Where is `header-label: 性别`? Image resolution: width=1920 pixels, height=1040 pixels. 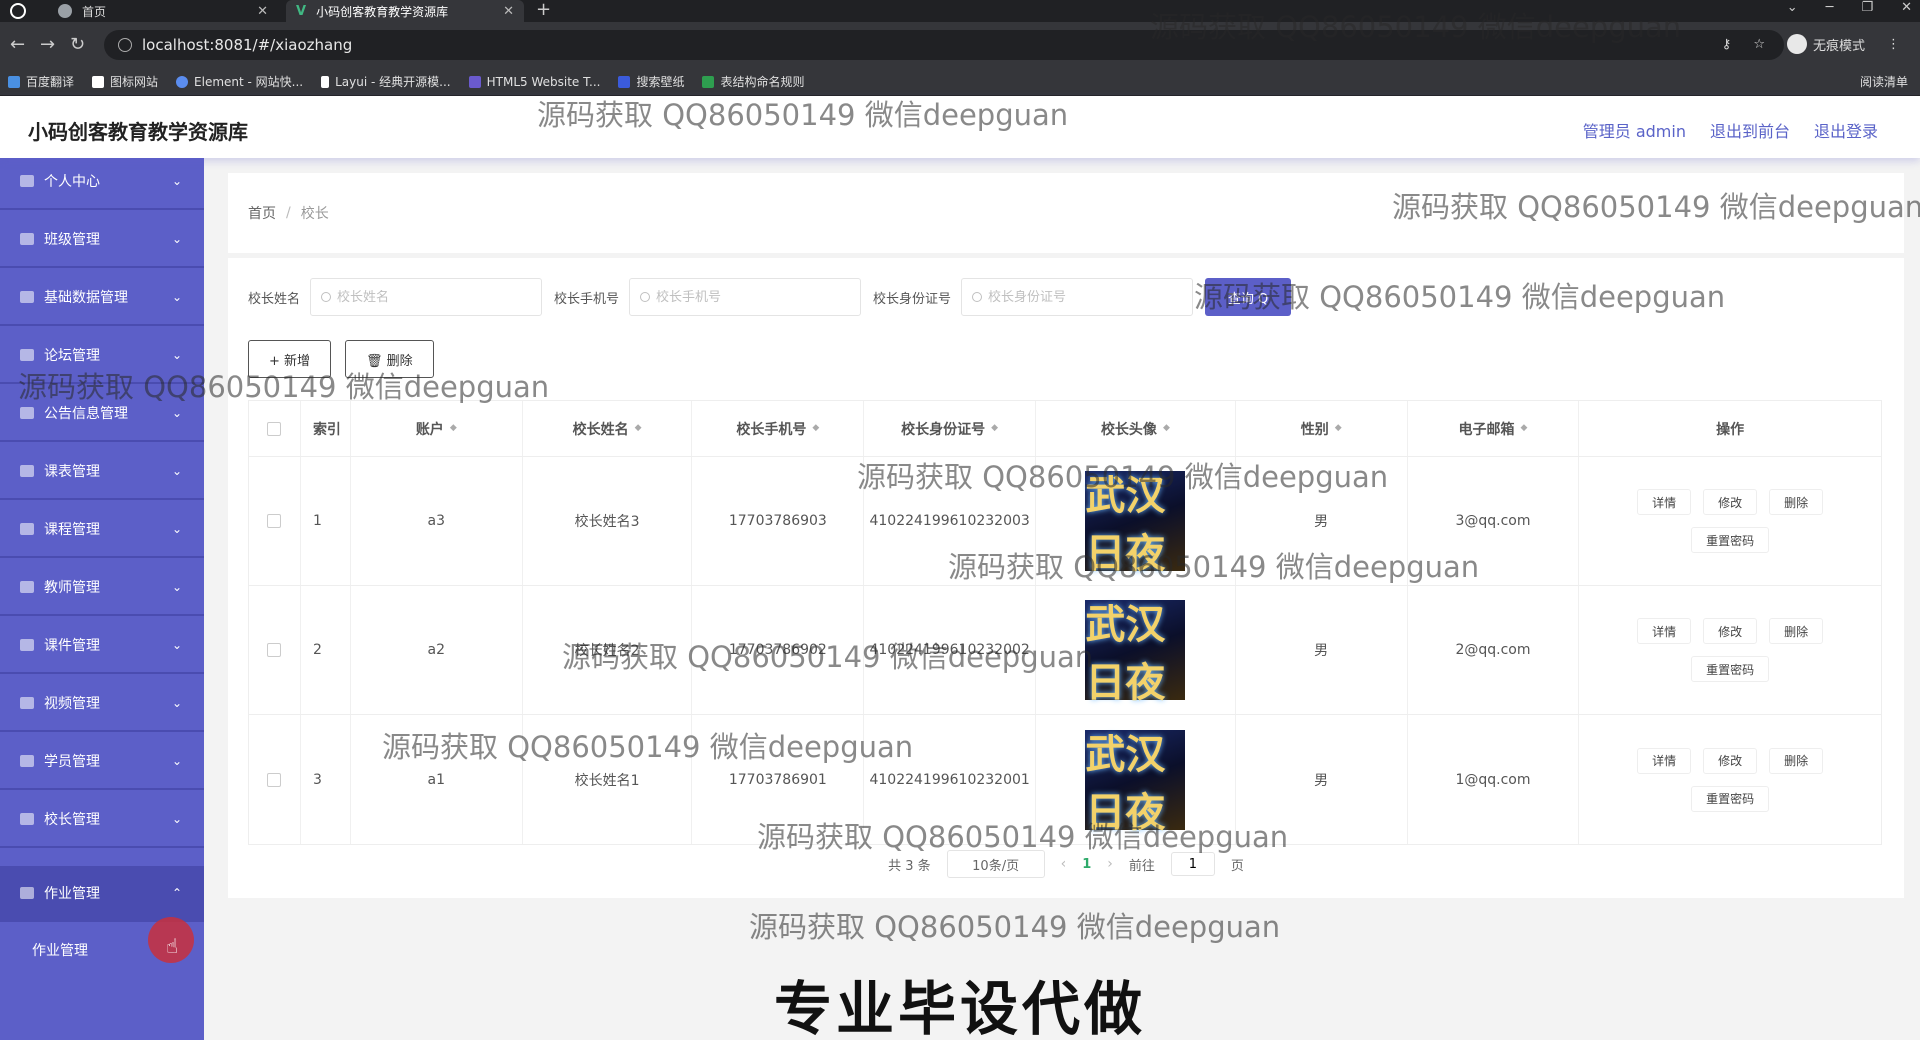
header-label: 性别 is located at coordinates (1314, 429).